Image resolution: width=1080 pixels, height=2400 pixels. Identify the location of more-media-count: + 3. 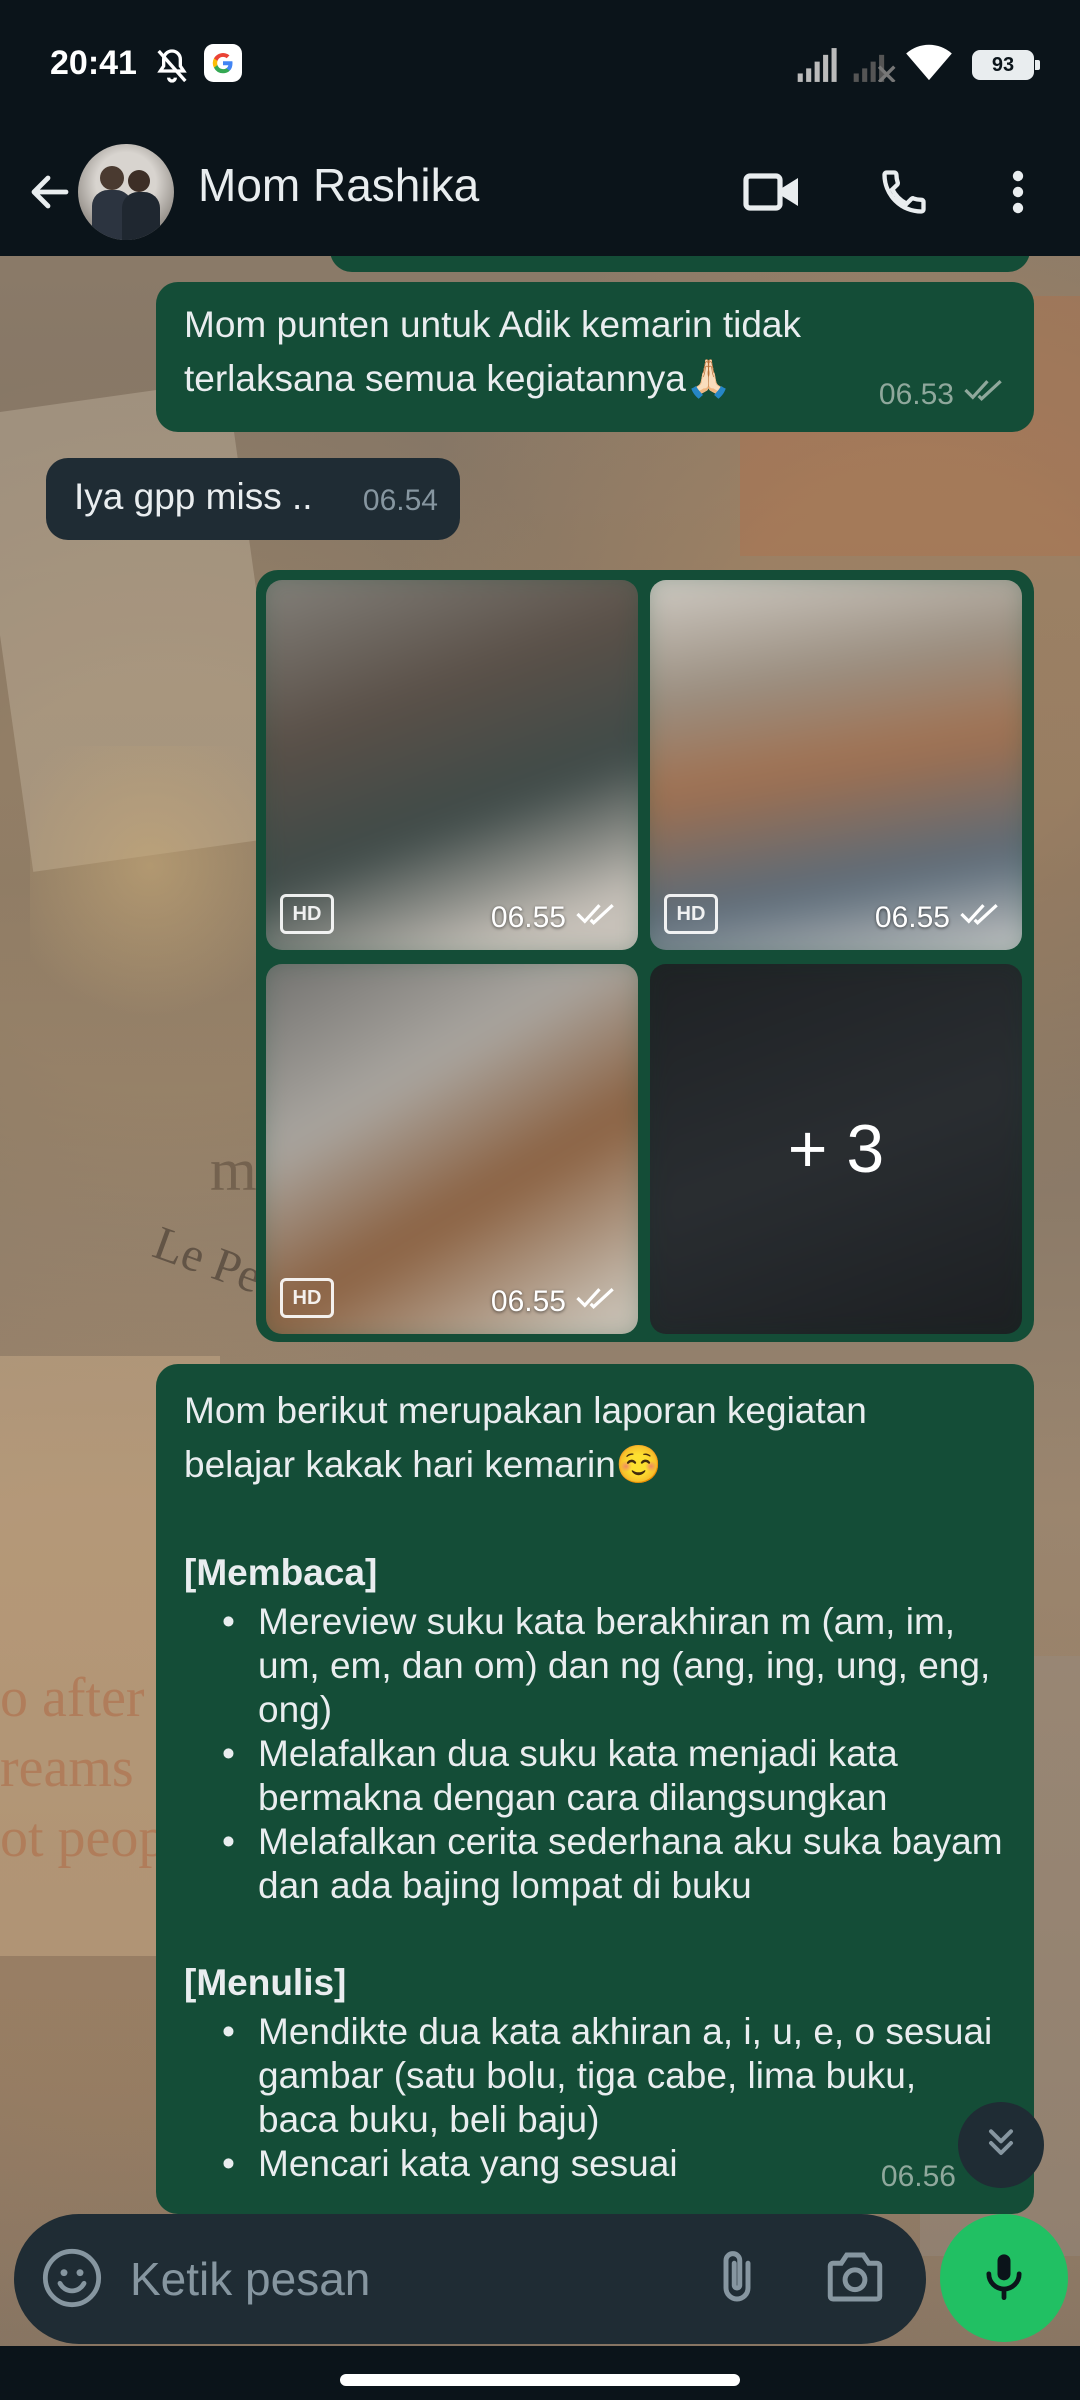
(836, 1149).